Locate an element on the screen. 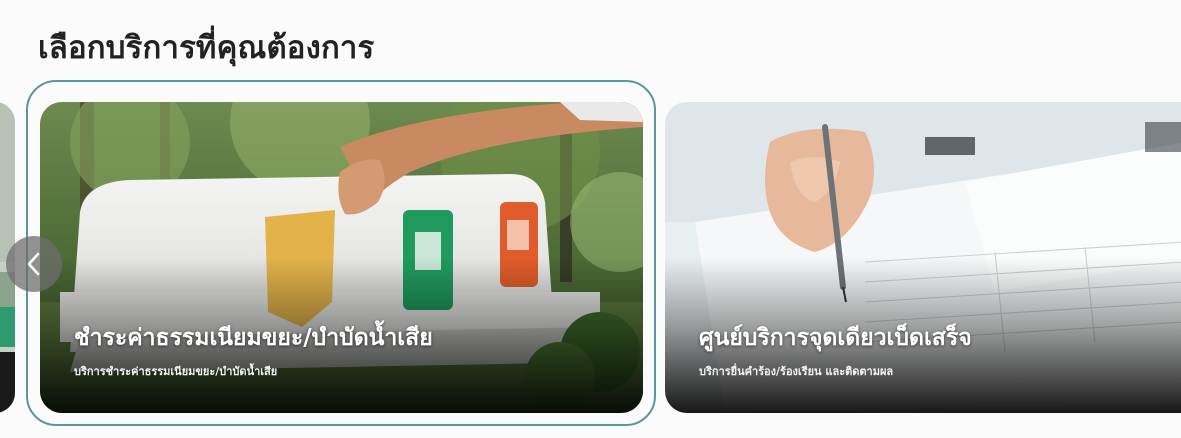 This screenshot has height=438, width=1181. card-title: ศูนย์บริการจุดเดียวเบ็ดเสร็จ is located at coordinates (835, 338).